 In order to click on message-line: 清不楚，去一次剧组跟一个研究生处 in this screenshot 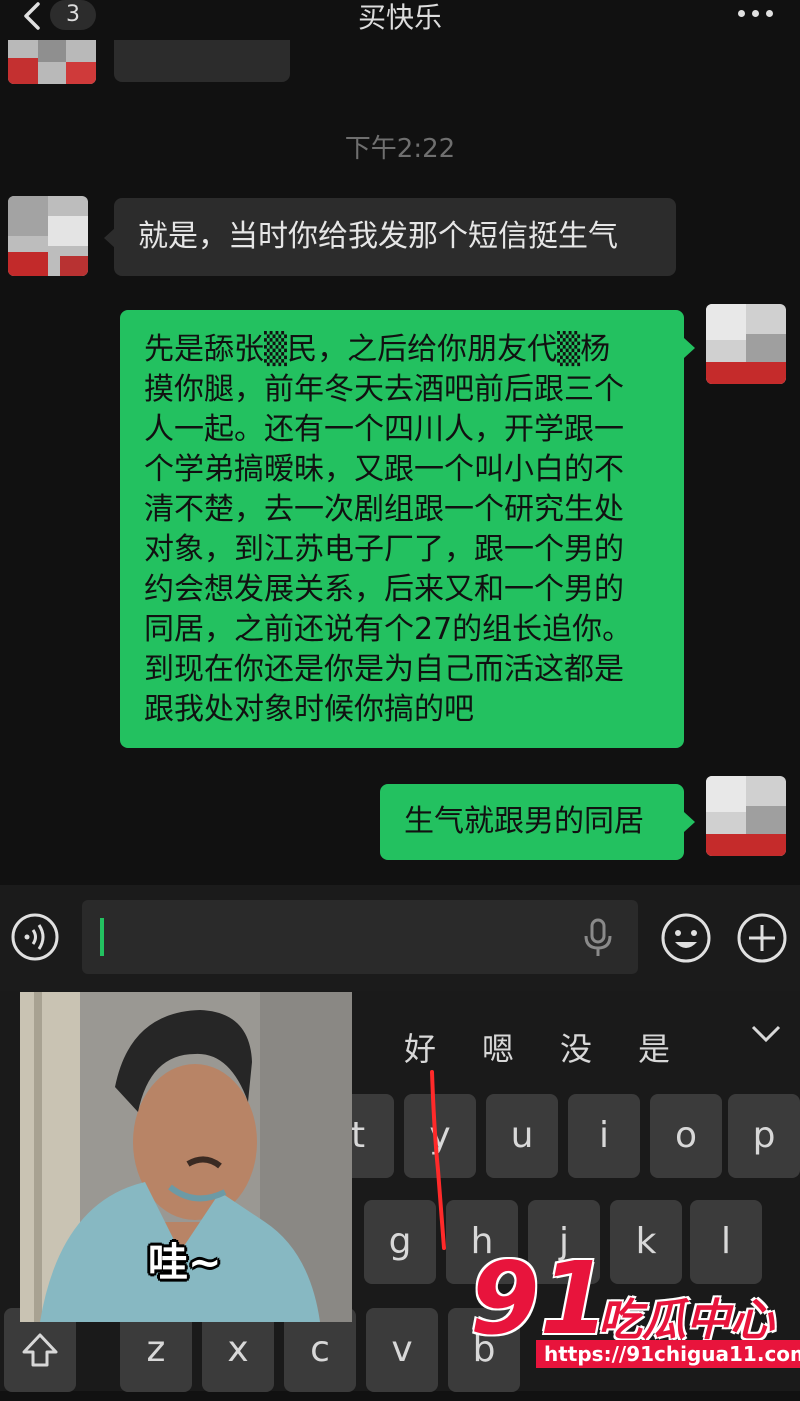, I will do `click(384, 509)`.